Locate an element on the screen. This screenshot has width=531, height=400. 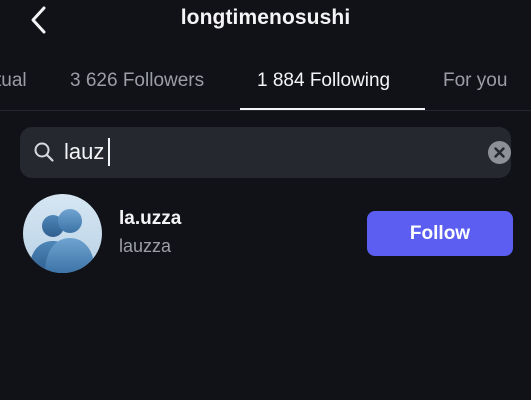
header: longtimenosushi is located at coordinates (265, 22).